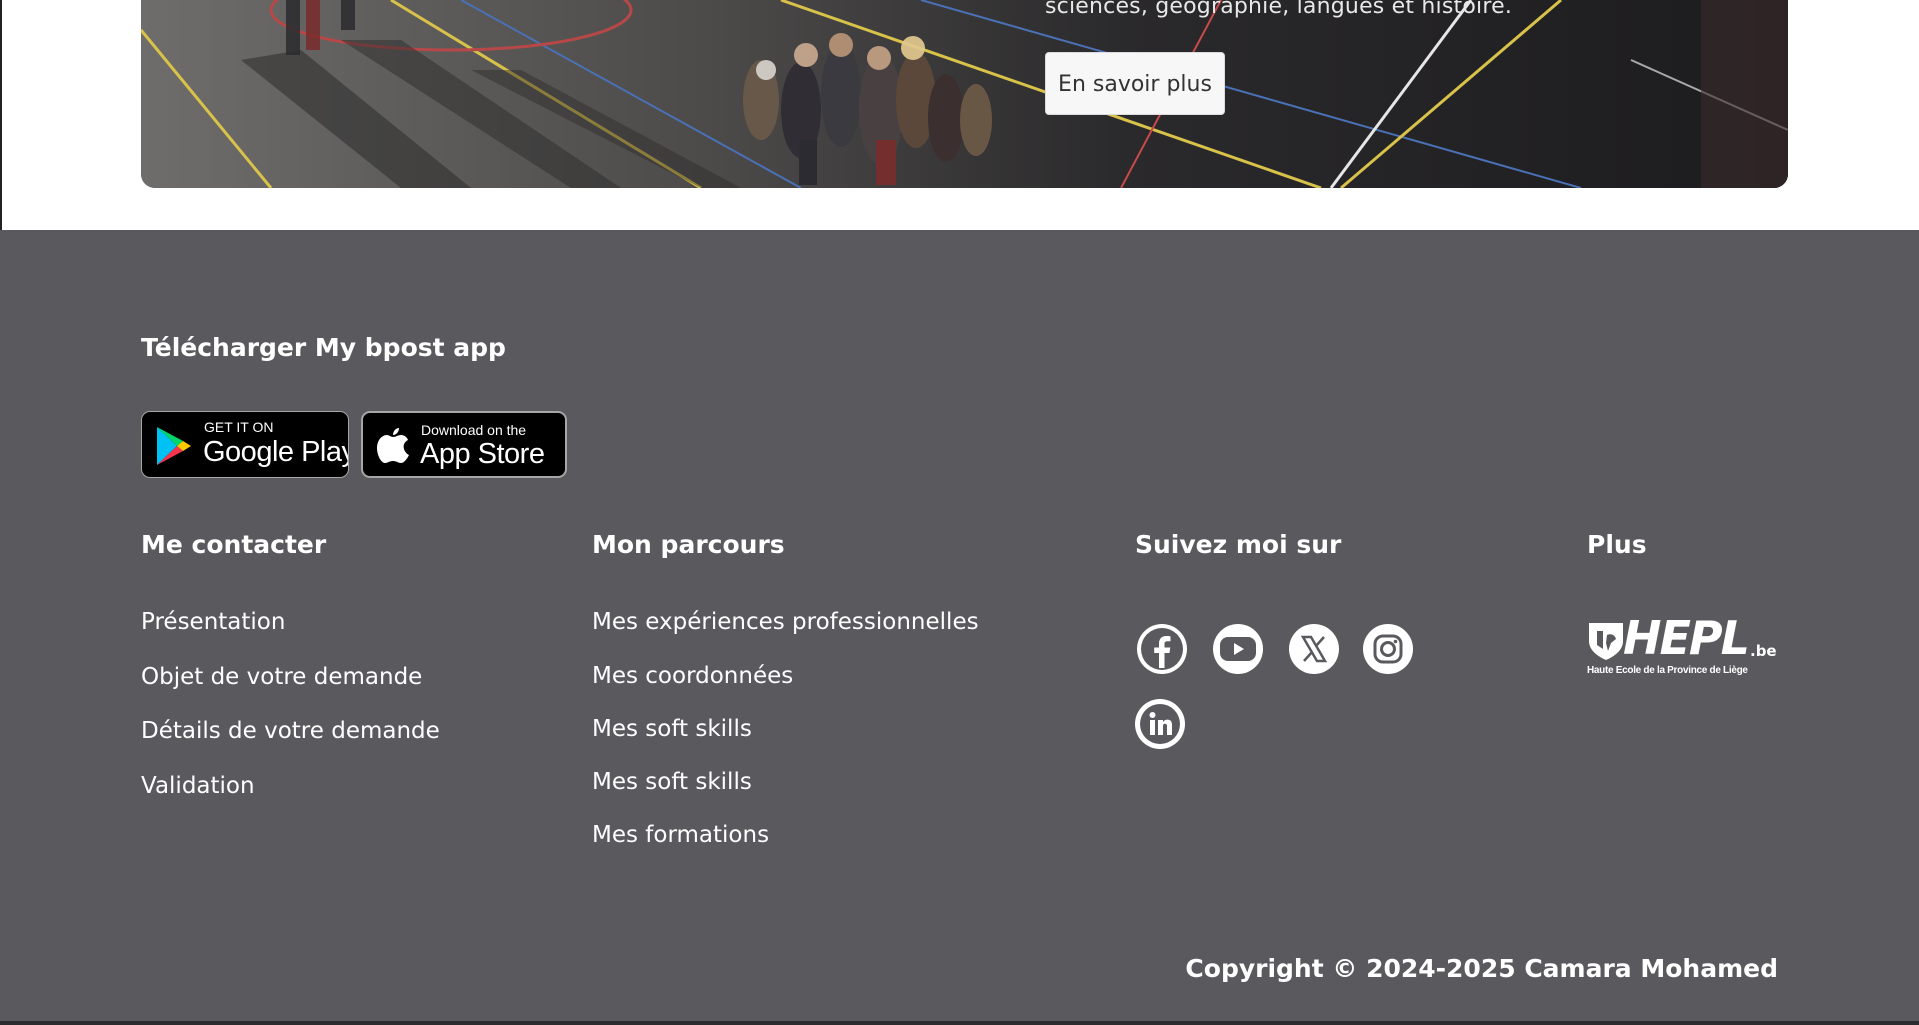  What do you see at coordinates (1238, 544) in the screenshot?
I see `social-column-title: Suivez moi sur` at bounding box center [1238, 544].